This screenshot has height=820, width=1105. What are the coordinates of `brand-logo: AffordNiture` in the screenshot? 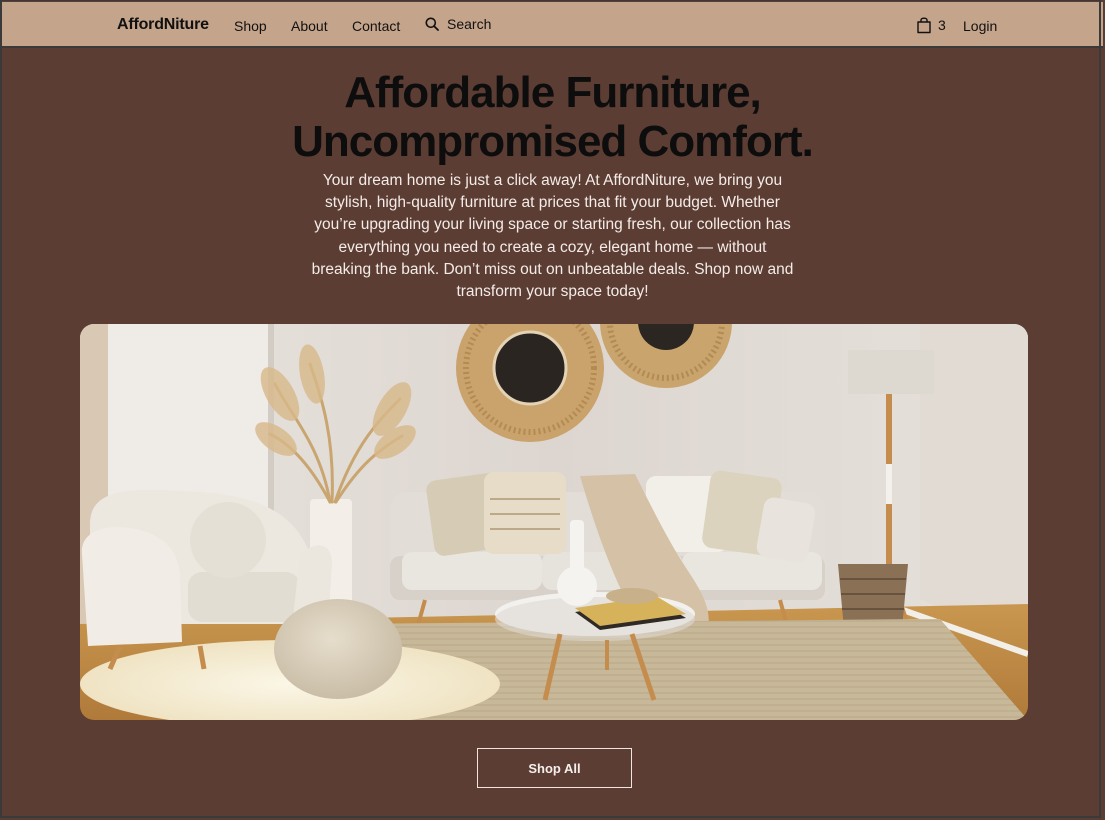 It's located at (163, 25).